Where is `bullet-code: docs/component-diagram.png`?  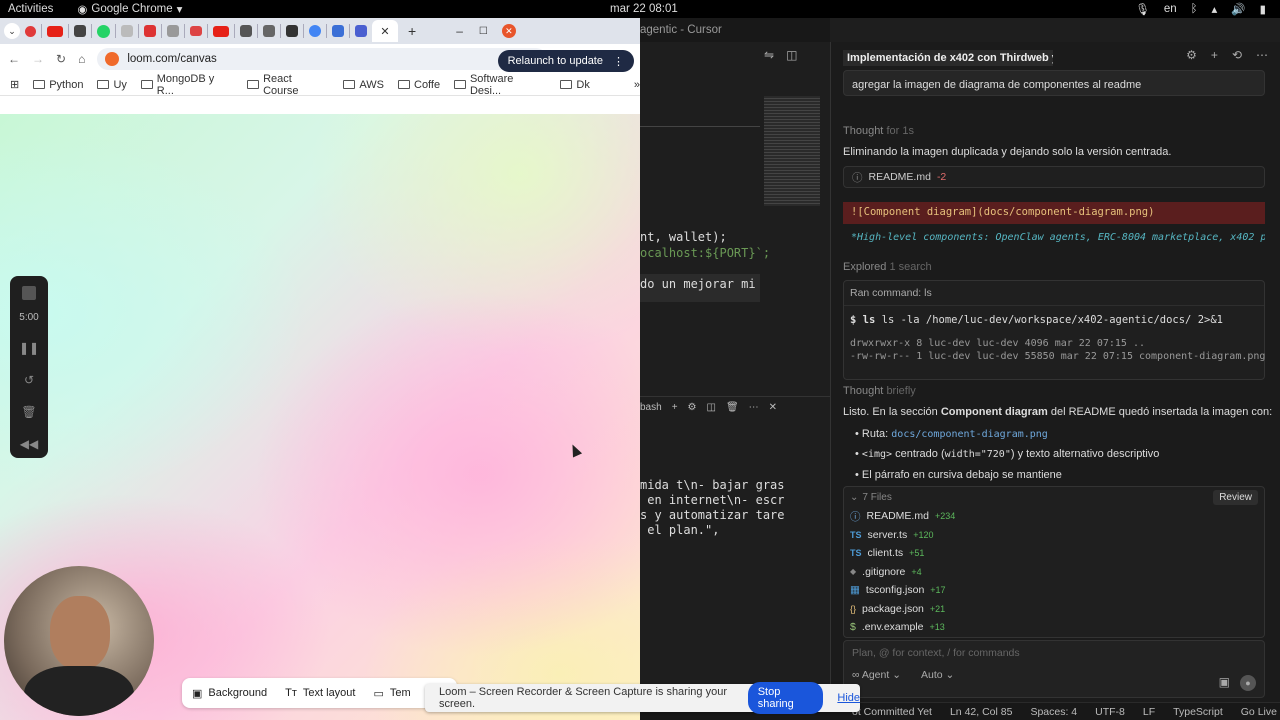 bullet-code: docs/component-diagram.png is located at coordinates (969, 434).